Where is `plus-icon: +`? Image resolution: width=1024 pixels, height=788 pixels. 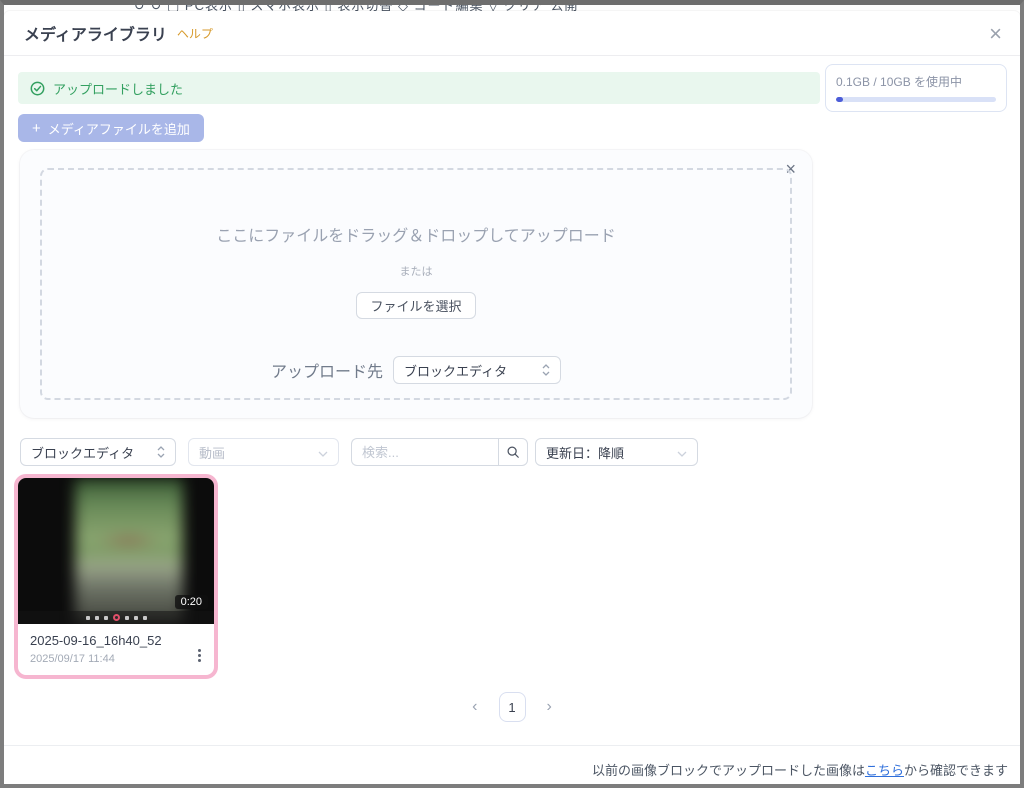
plus-icon: + is located at coordinates (36, 128).